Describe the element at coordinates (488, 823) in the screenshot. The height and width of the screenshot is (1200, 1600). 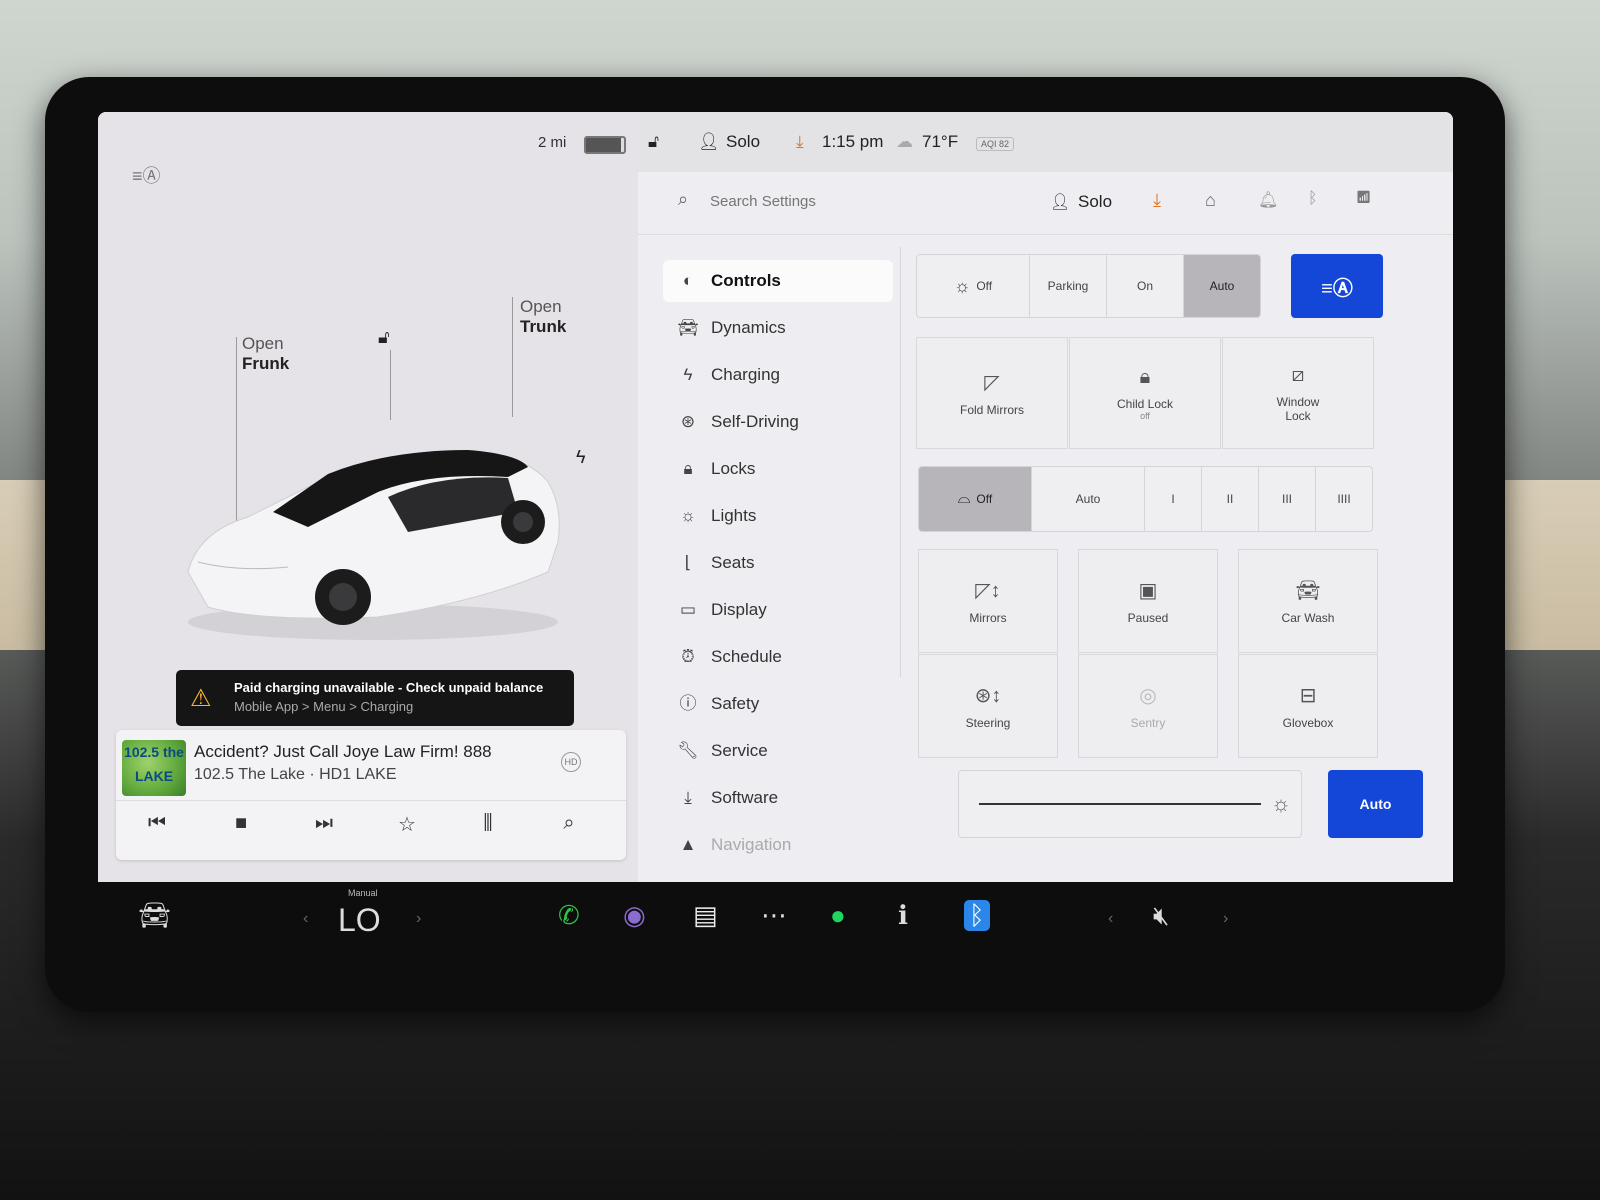
I see `equalizer-icon: ⫼` at that location.